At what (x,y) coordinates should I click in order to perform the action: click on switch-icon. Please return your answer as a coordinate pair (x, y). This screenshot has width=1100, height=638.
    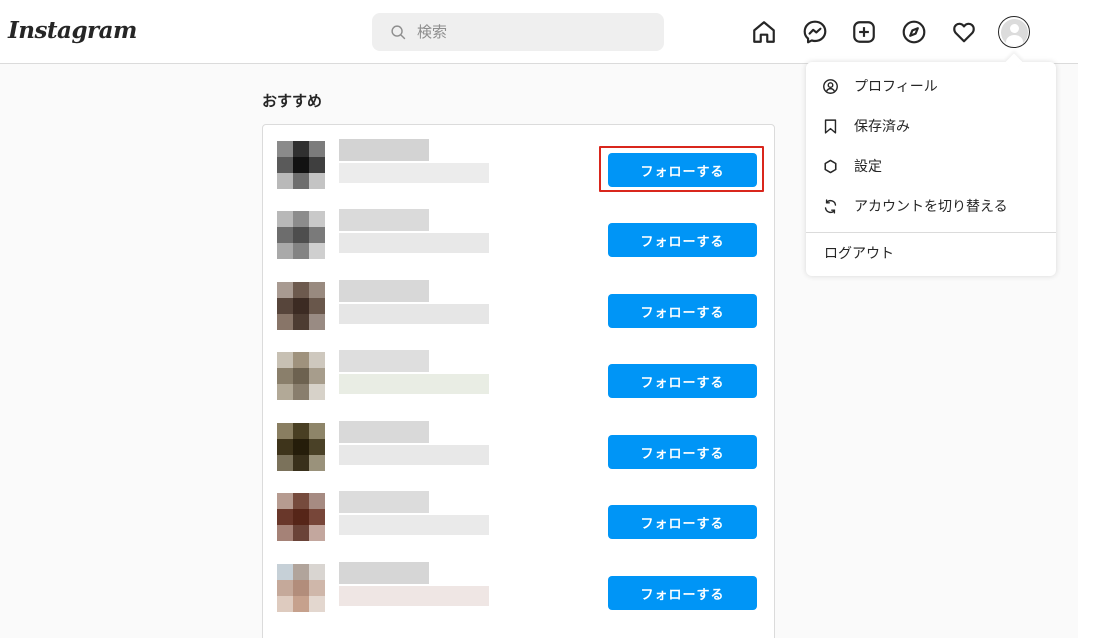
    Looking at the image, I should click on (830, 206).